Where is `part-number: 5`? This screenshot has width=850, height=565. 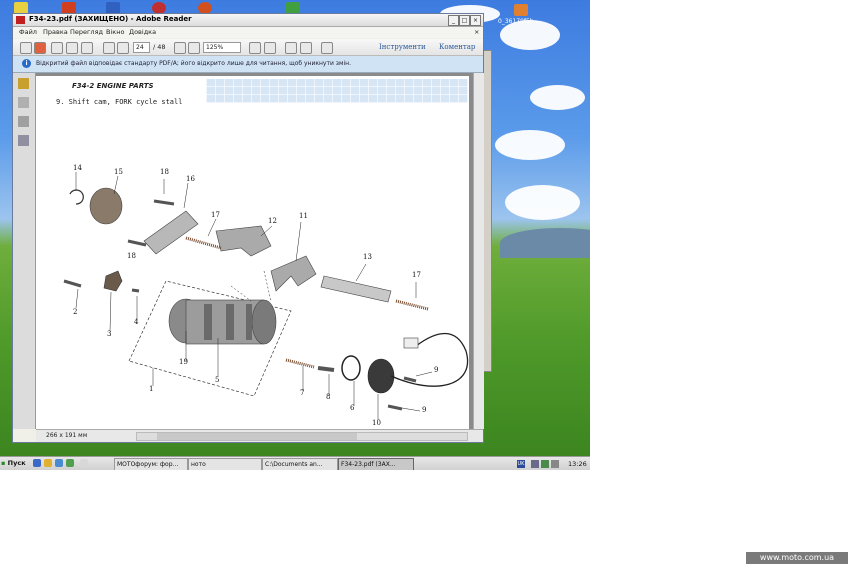
part-number: 5 is located at coordinates (217, 380).